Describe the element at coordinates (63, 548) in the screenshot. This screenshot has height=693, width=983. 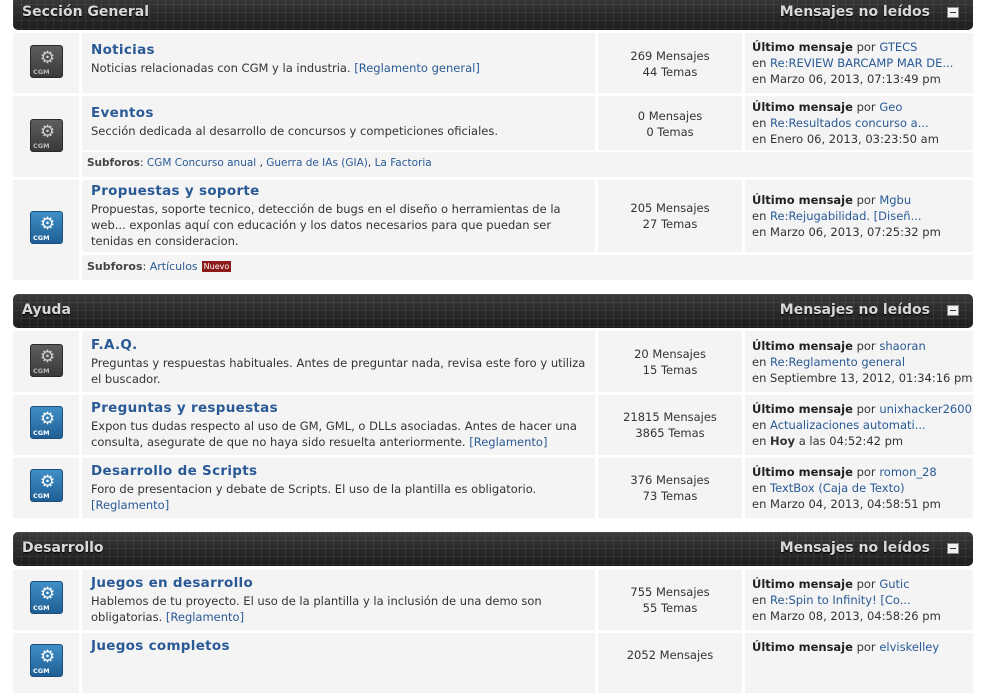
I see `category-title: Desarrollo` at that location.